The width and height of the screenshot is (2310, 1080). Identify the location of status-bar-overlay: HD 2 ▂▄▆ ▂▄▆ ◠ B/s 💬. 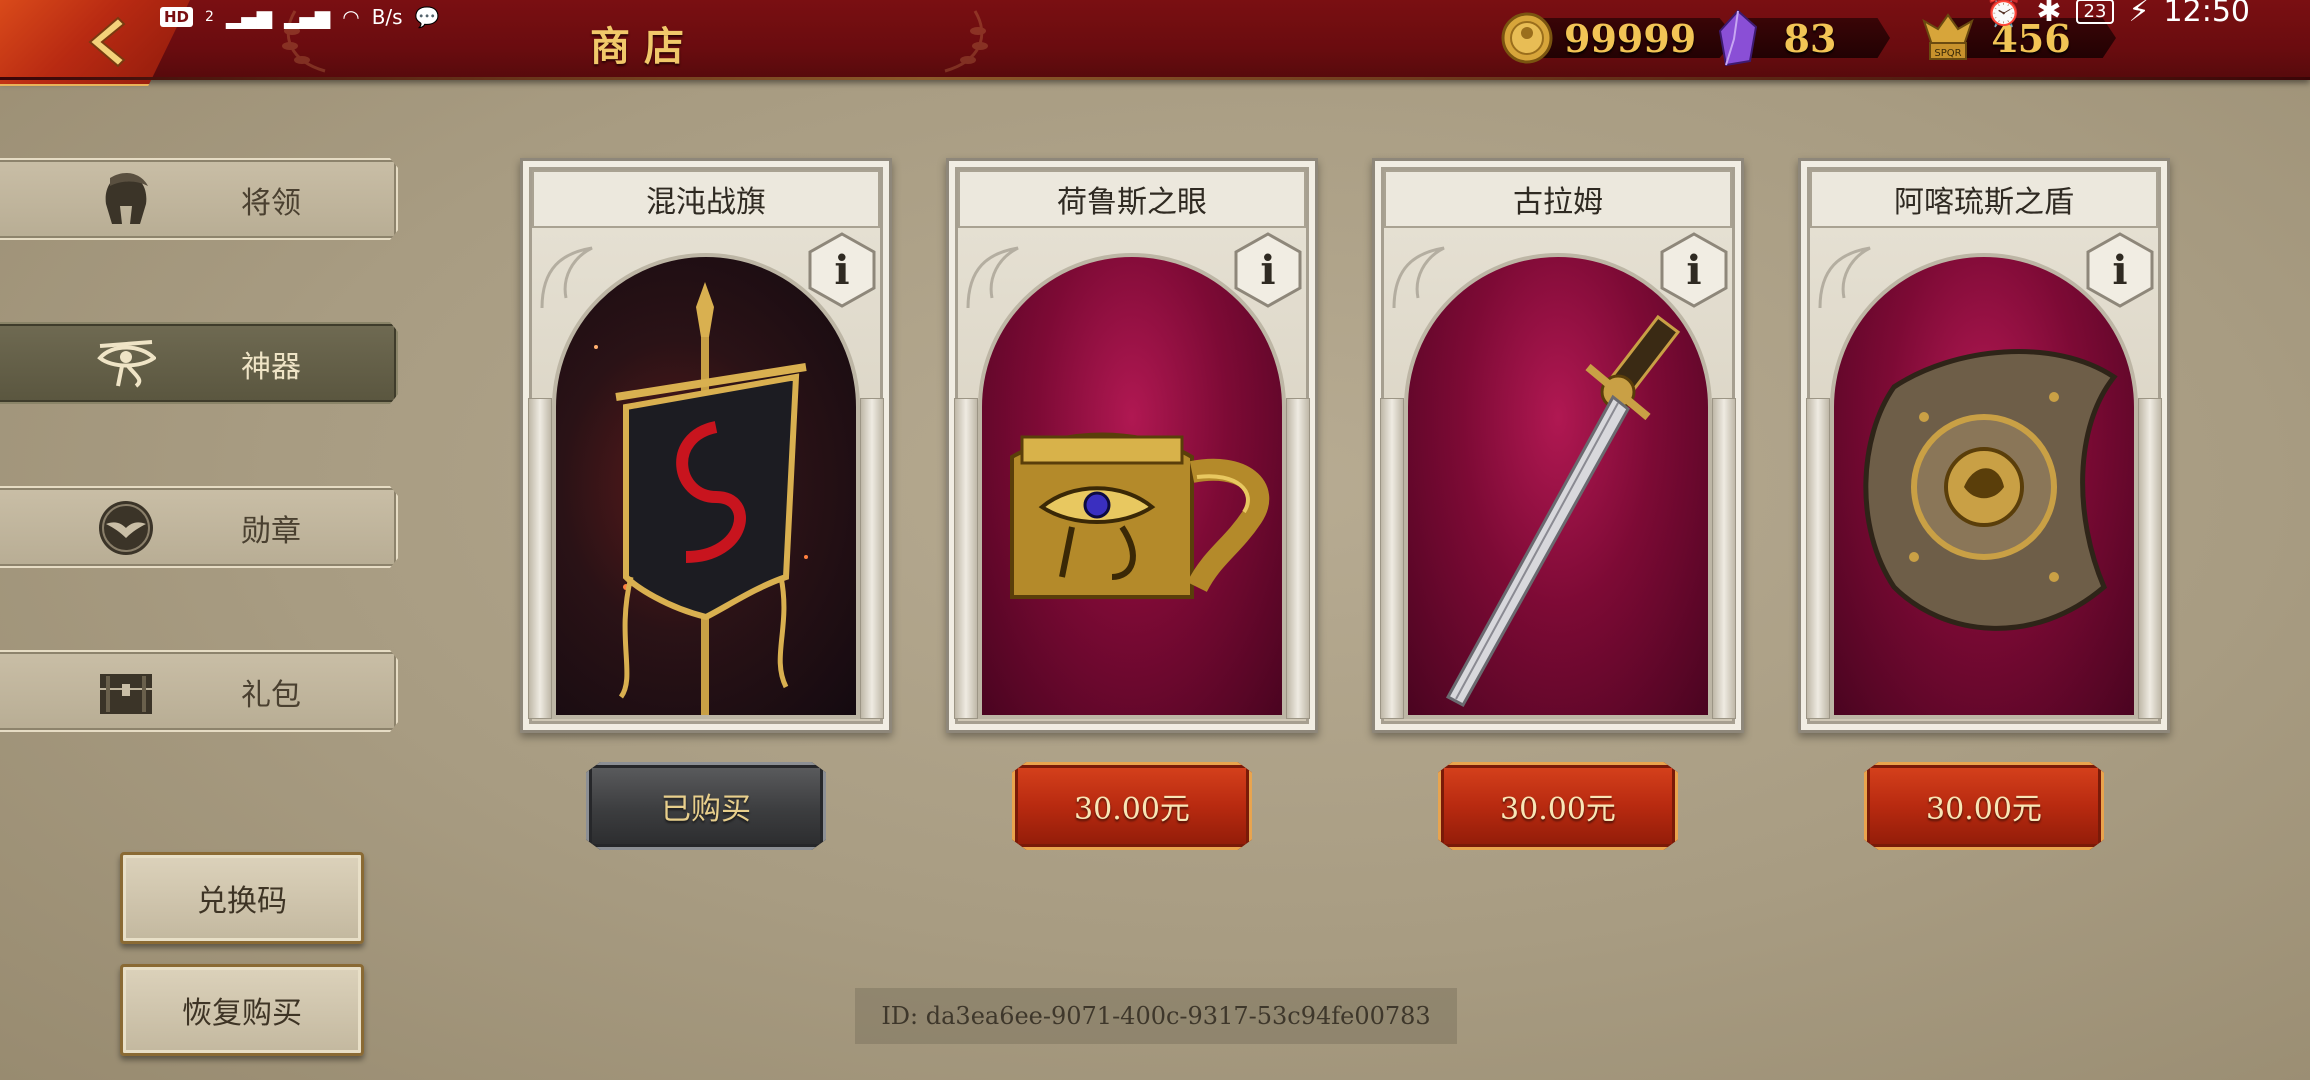
(300, 17).